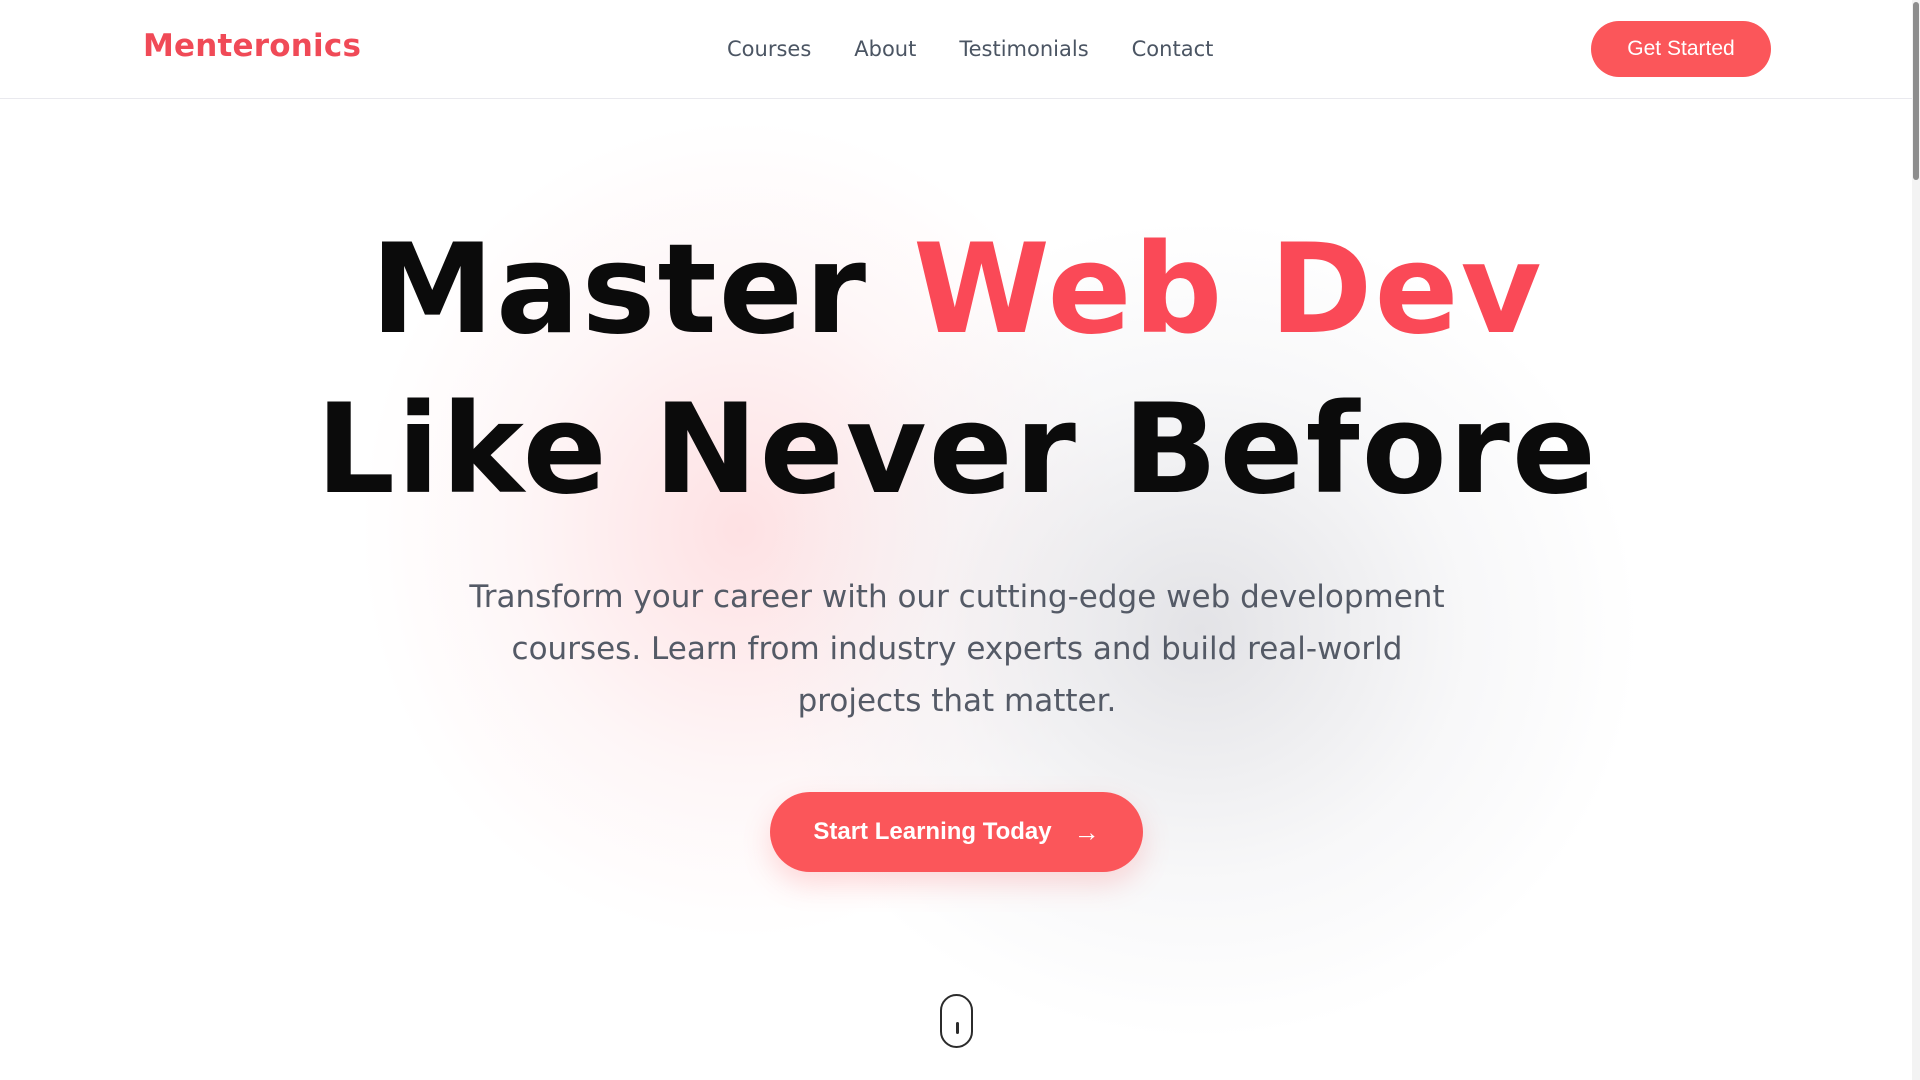  I want to click on headline-line-1: Master Web Dev, so click(957, 290).